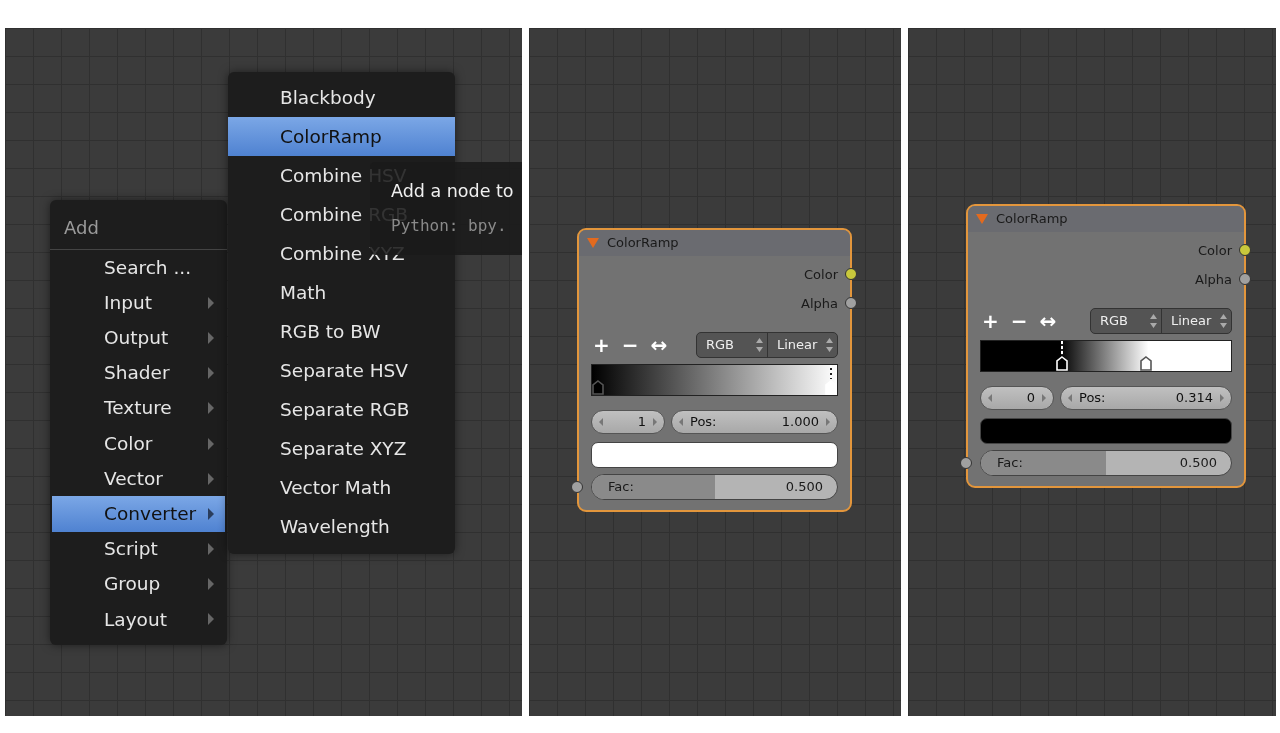 The image size is (1280, 733). I want to click on tooltip-text: Add a node to, so click(453, 192).